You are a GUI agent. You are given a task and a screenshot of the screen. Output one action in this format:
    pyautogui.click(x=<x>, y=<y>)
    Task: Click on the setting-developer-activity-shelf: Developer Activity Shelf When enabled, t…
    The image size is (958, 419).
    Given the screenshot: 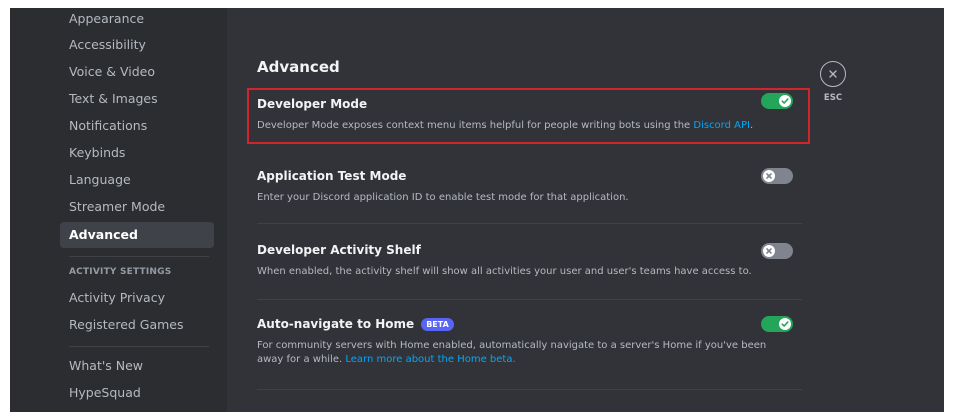 What is the action you would take?
    pyautogui.click(x=526, y=260)
    